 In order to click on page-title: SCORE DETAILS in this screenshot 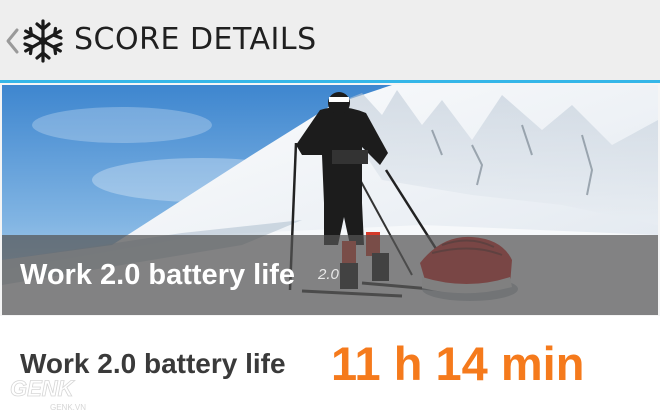, I will do `click(195, 39)`.